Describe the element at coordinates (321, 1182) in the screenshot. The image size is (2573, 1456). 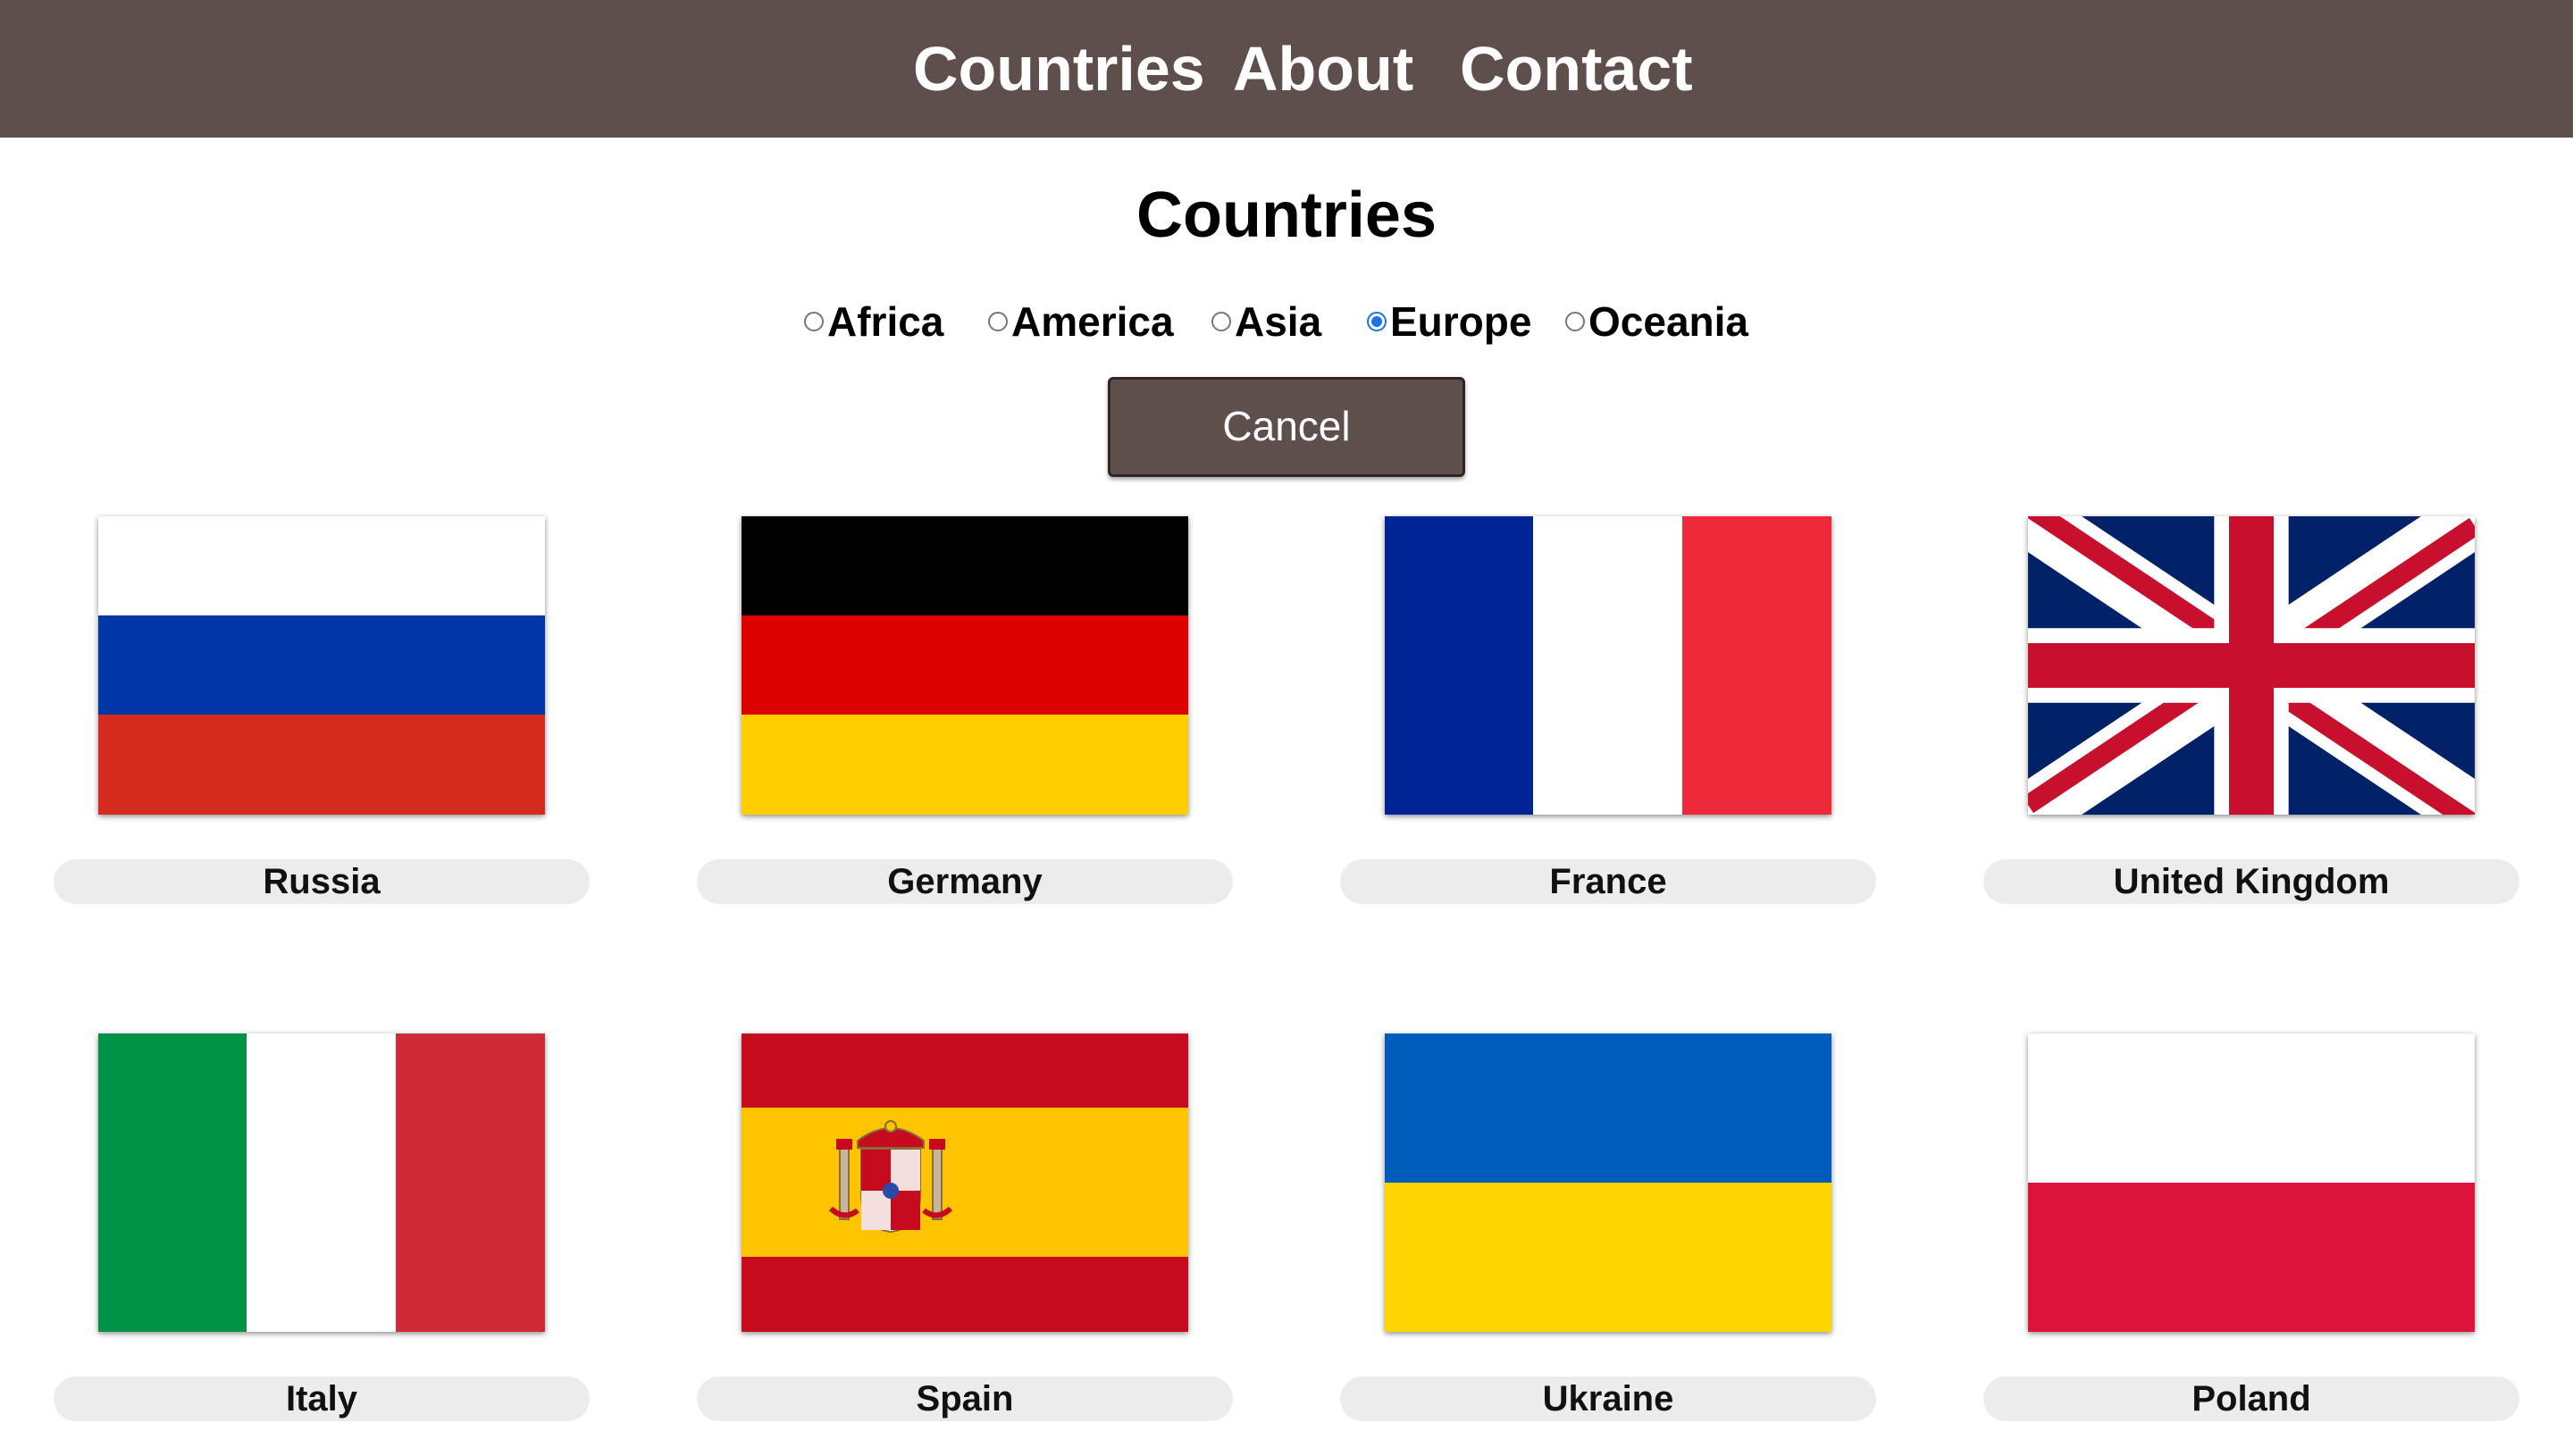
I see `italy-flag-icon` at that location.